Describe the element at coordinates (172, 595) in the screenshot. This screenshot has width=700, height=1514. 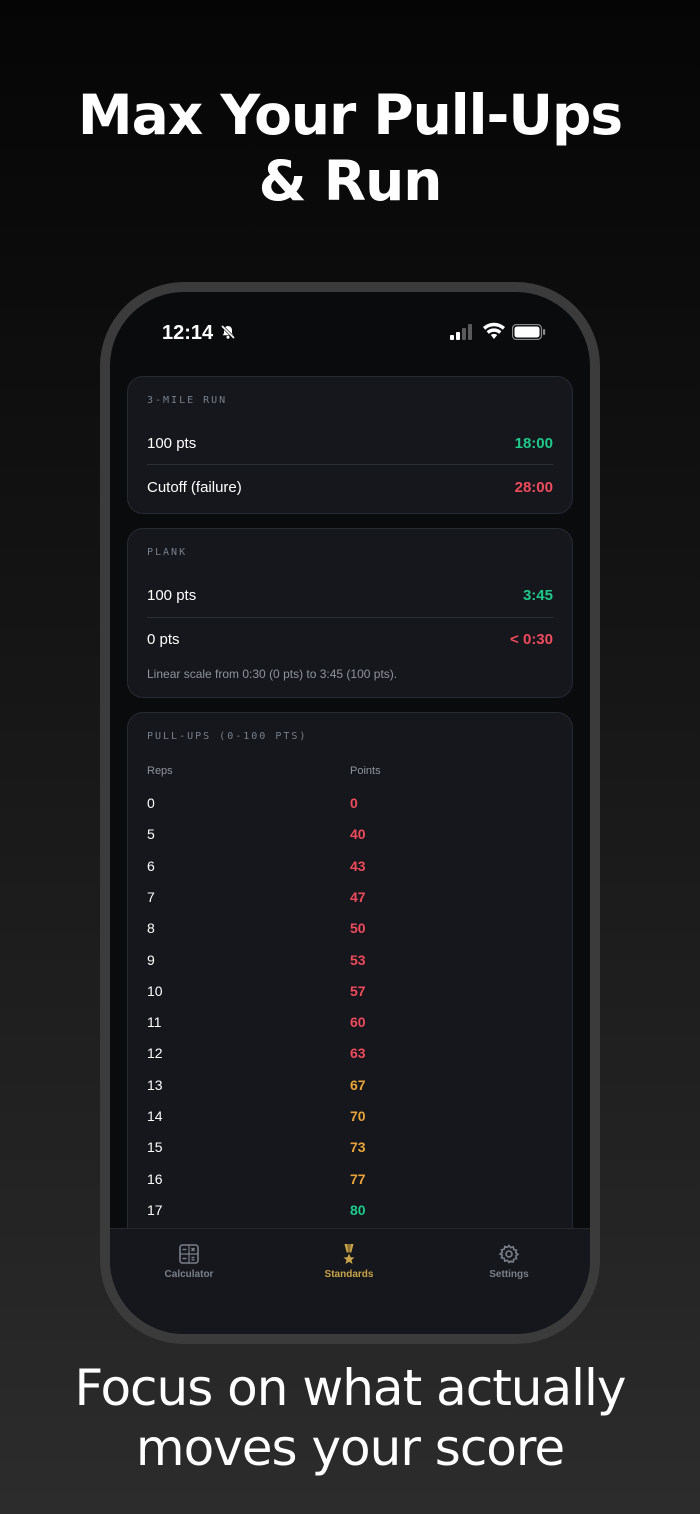
I see `plank-100pts-label: 100 pts` at that location.